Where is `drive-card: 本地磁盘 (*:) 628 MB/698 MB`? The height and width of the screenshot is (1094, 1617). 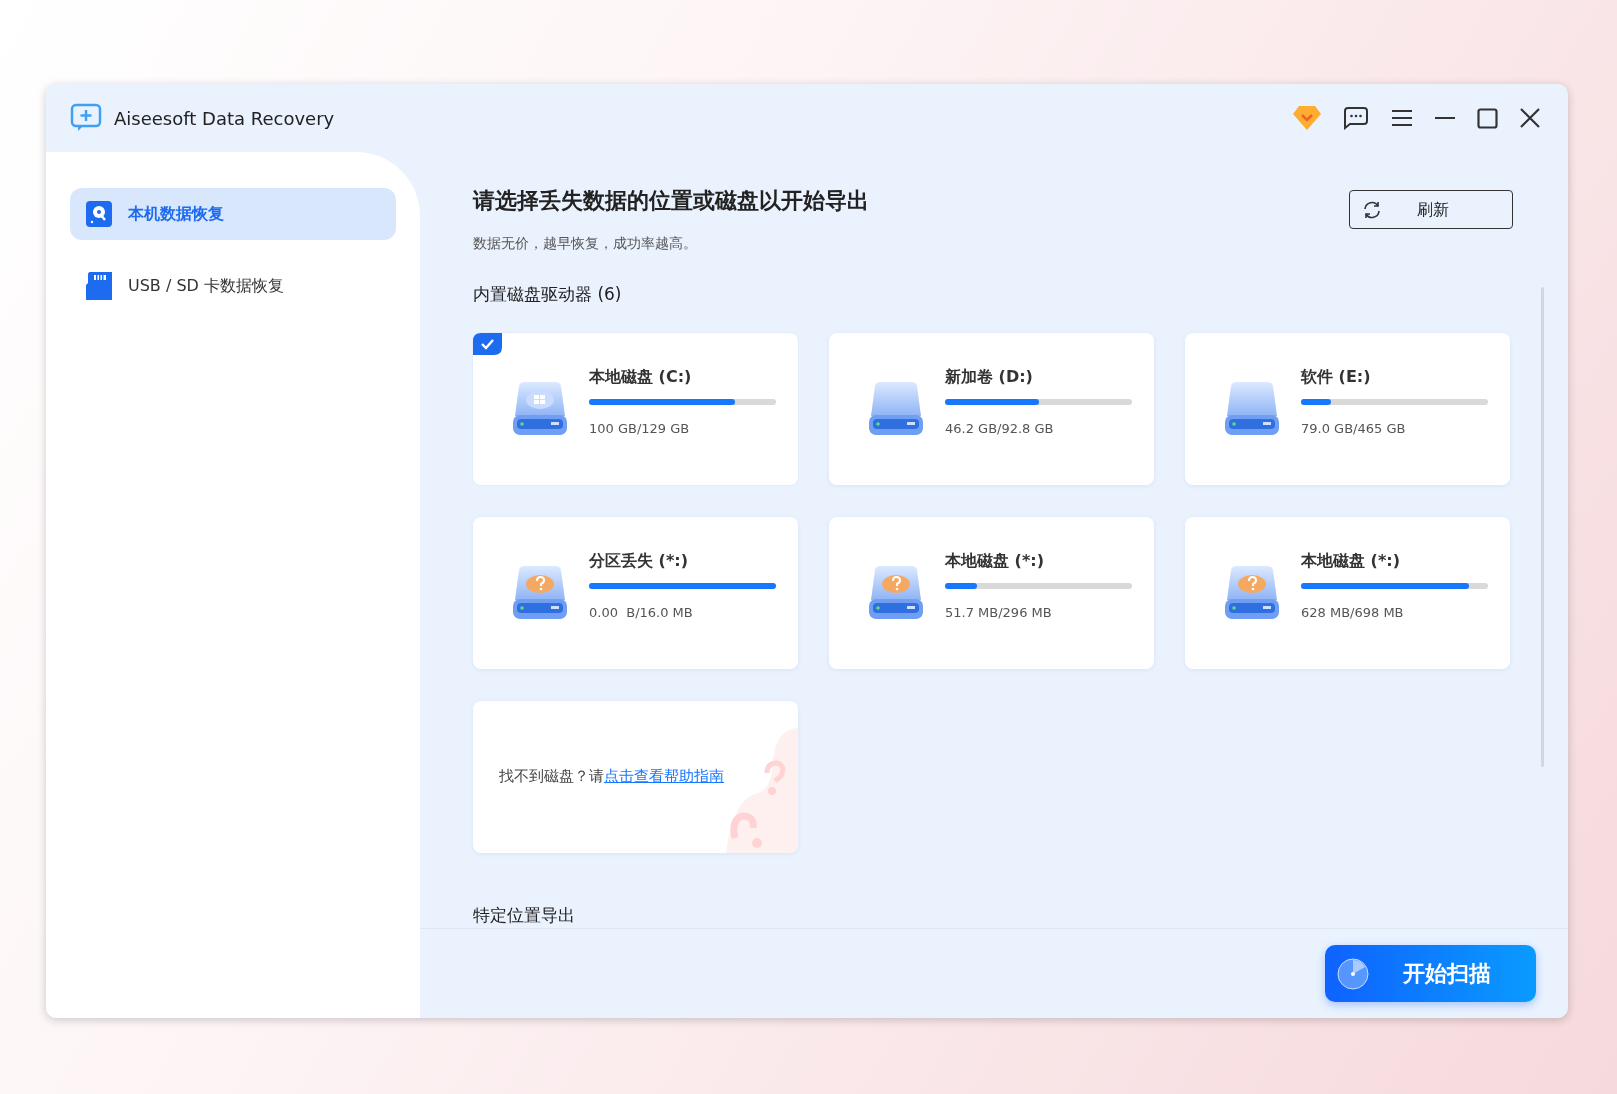 drive-card: 本地磁盘 (*:) 628 MB/698 MB is located at coordinates (1347, 592).